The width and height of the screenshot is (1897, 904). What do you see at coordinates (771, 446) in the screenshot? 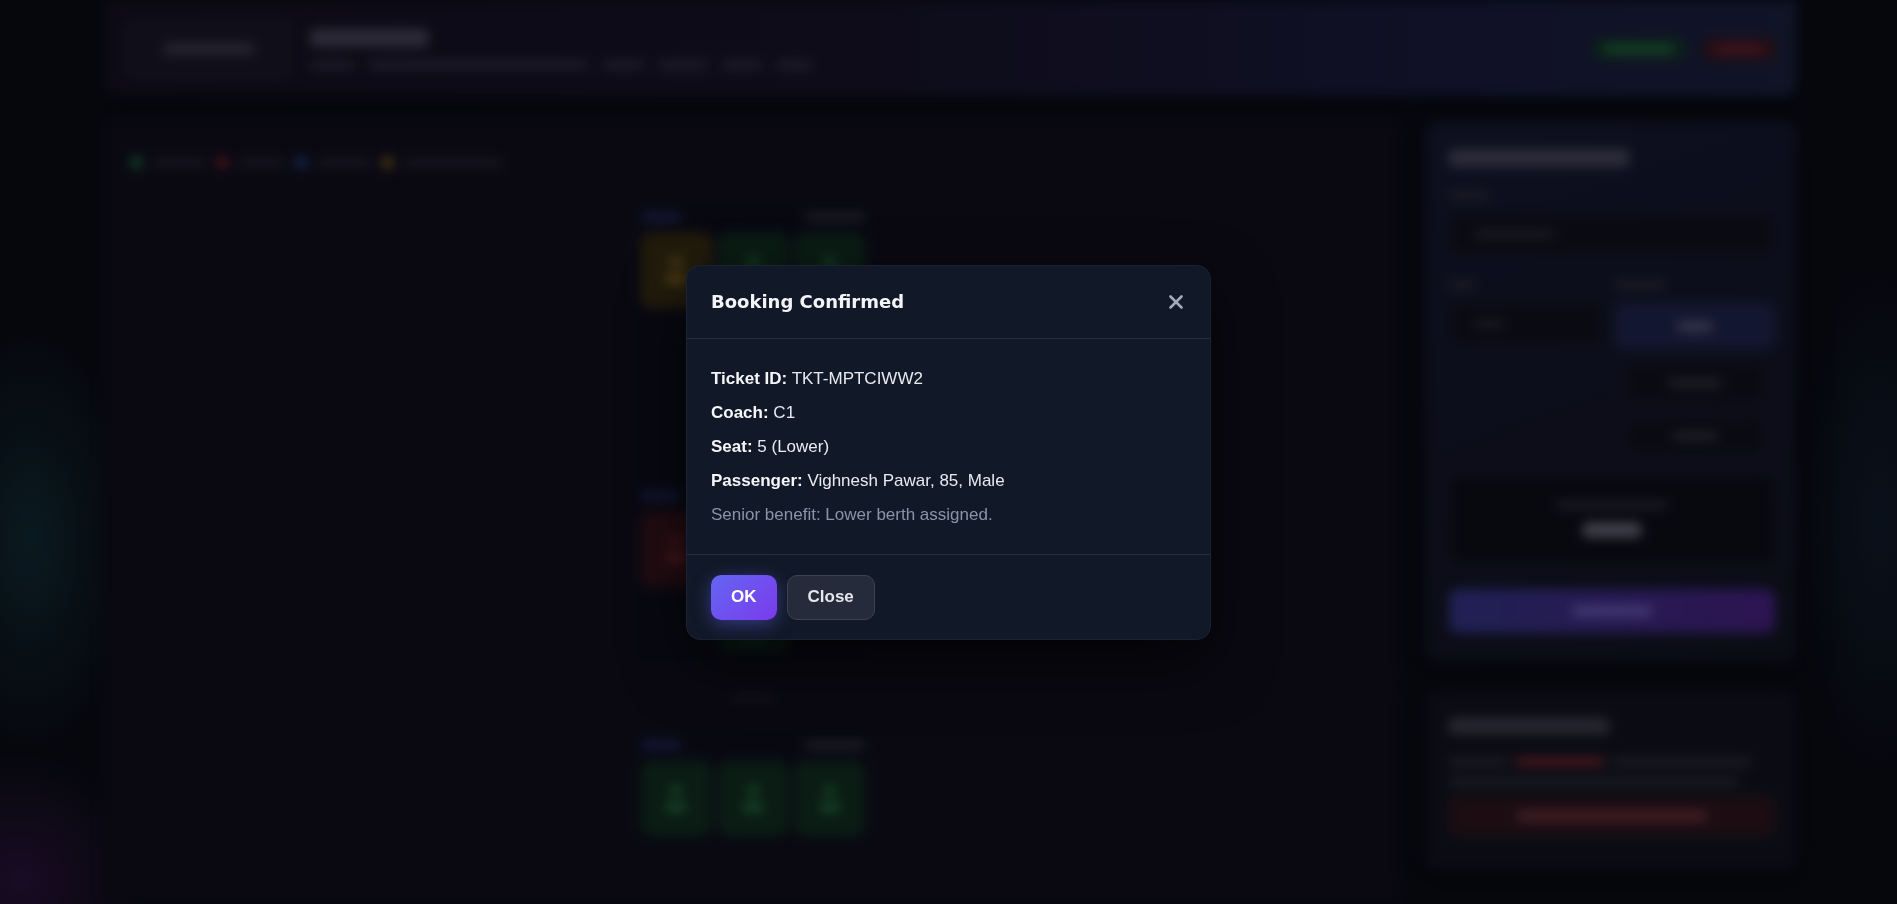
I see `booking-detail: Seat: 5 (Lower)` at bounding box center [771, 446].